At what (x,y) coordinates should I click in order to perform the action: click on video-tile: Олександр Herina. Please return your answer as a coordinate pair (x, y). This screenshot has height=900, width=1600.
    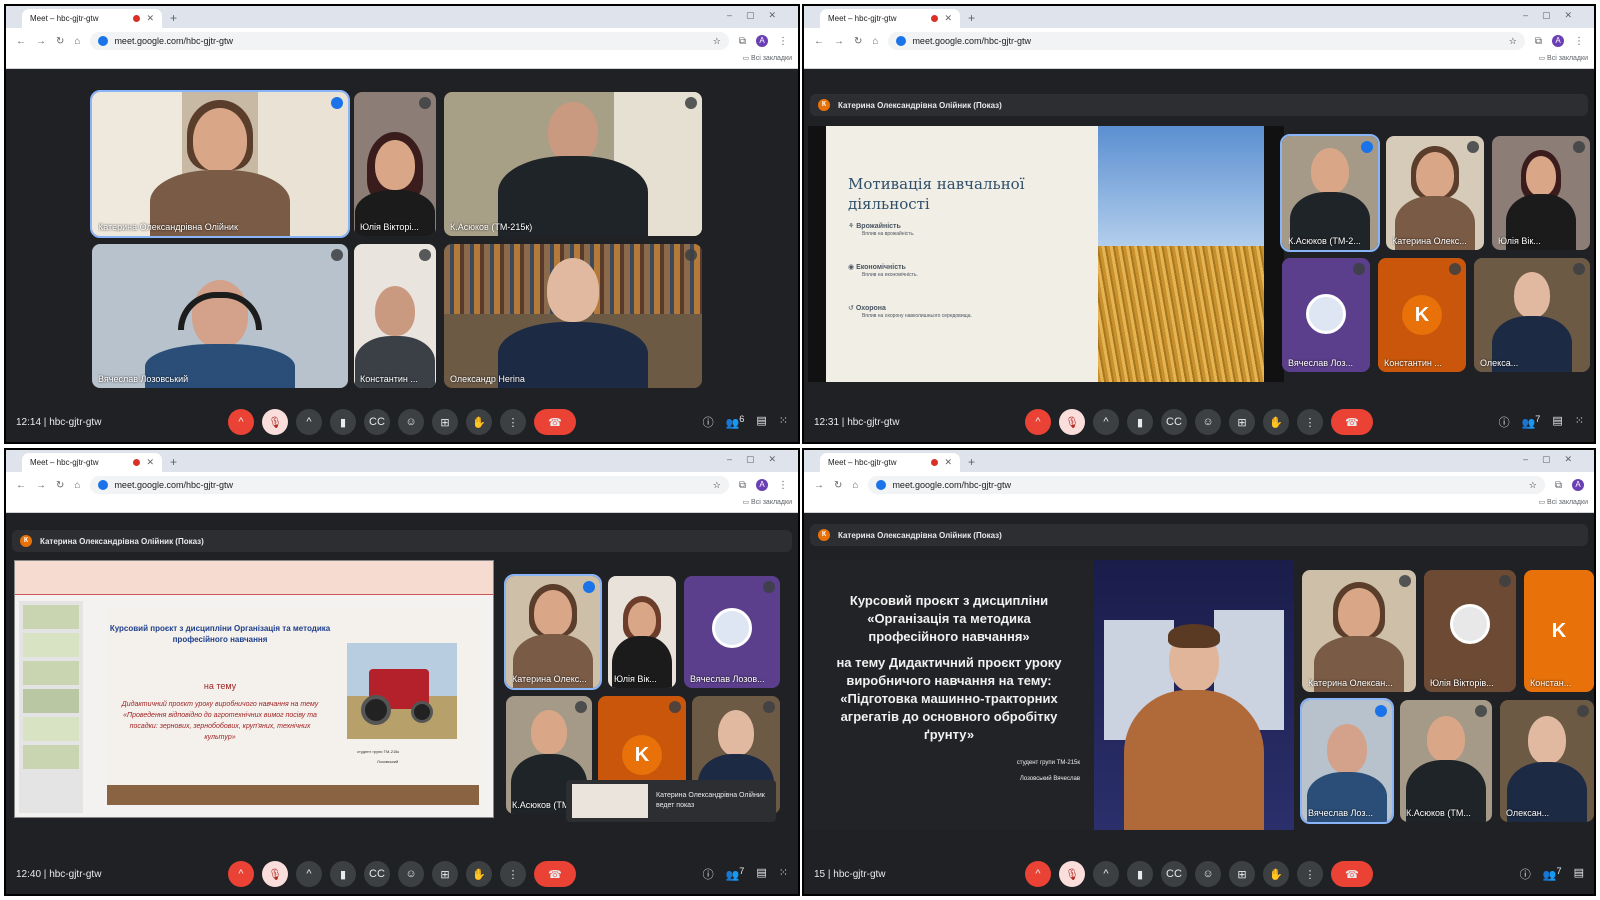
    Looking at the image, I should click on (573, 316).